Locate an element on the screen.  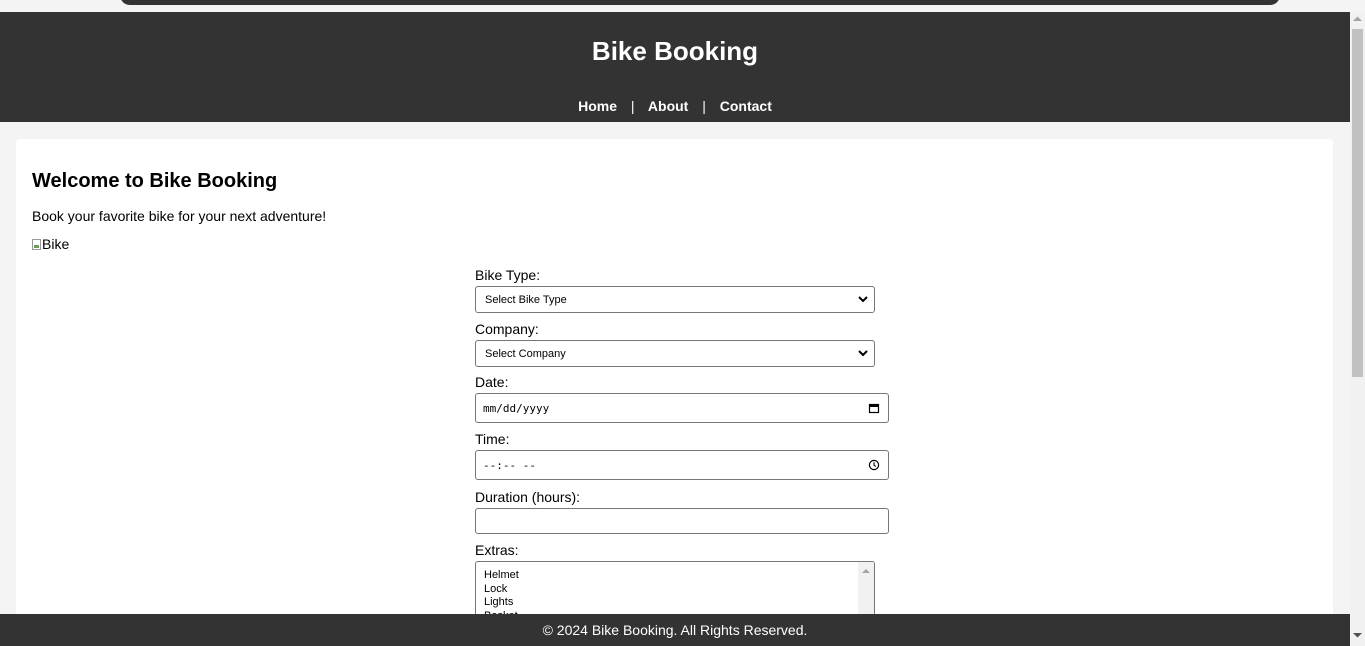
page-scrollbar is located at coordinates (1357, 329).